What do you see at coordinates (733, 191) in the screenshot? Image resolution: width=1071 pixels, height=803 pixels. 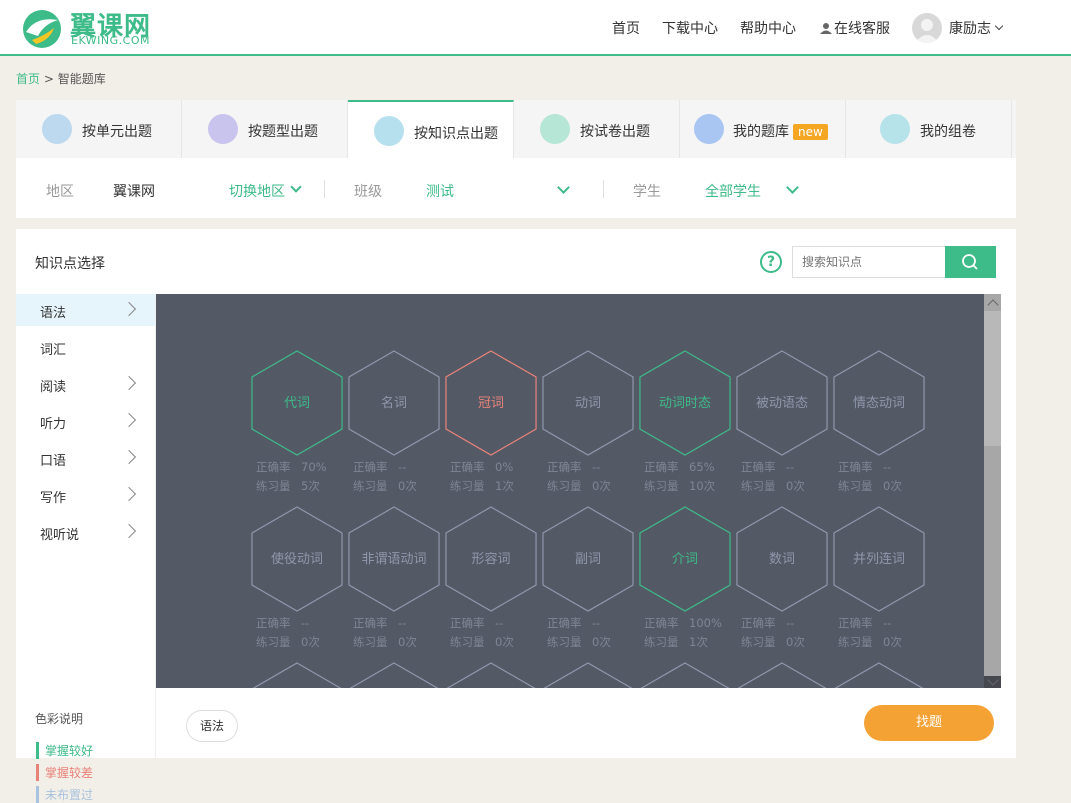 I see `student-select: 全部学生` at bounding box center [733, 191].